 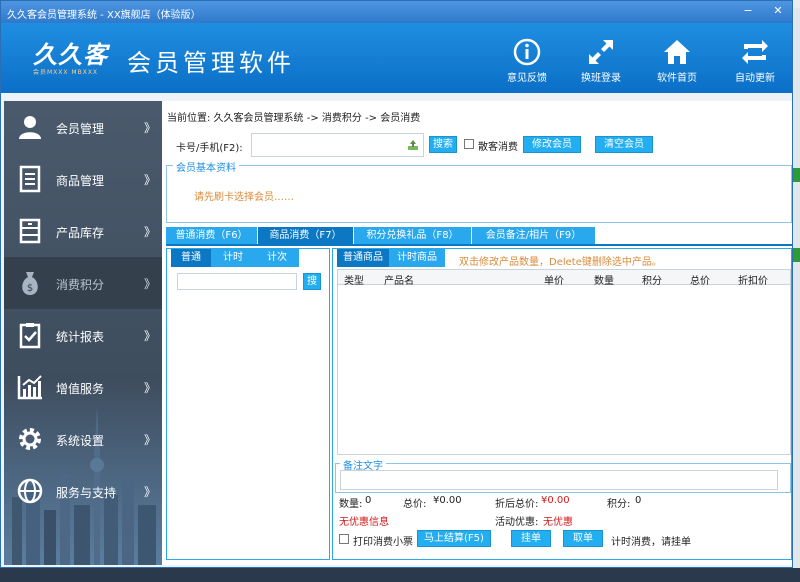 What do you see at coordinates (104, 15) in the screenshot?
I see `window-title: 久久客会员管理系统 - XX旗舰店（体验版）` at bounding box center [104, 15].